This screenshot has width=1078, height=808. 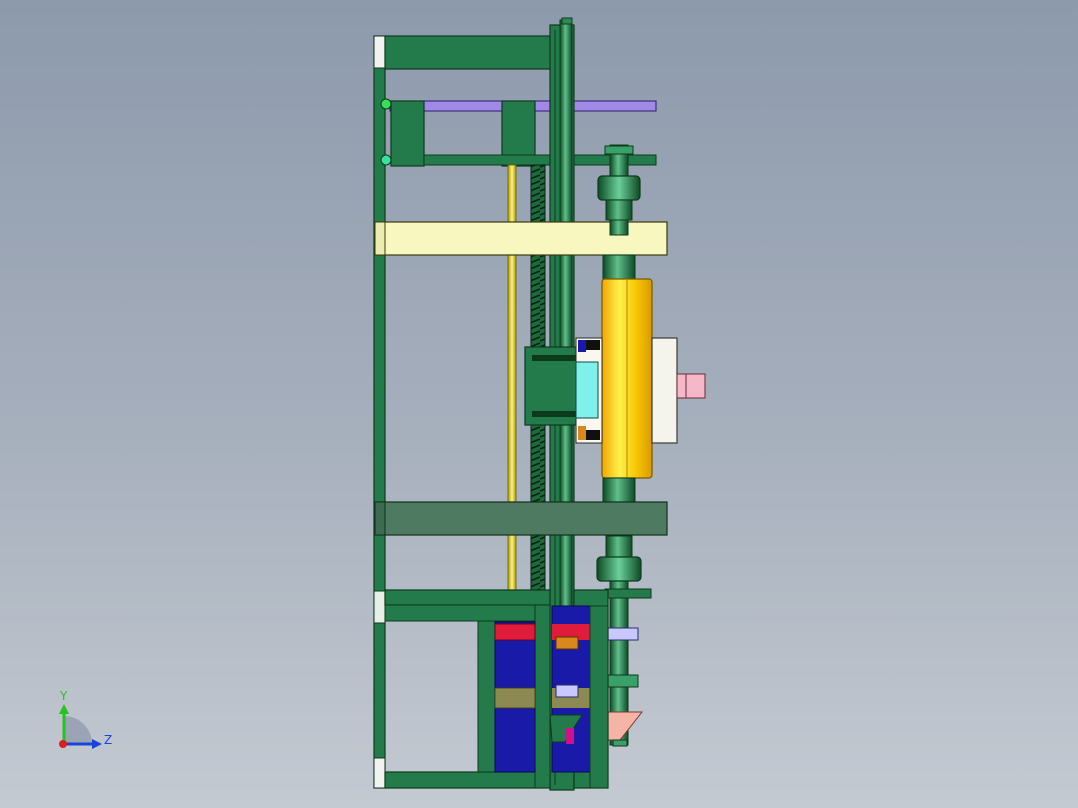 What do you see at coordinates (567, 691) in the screenshot?
I see `gear-lilac` at bounding box center [567, 691].